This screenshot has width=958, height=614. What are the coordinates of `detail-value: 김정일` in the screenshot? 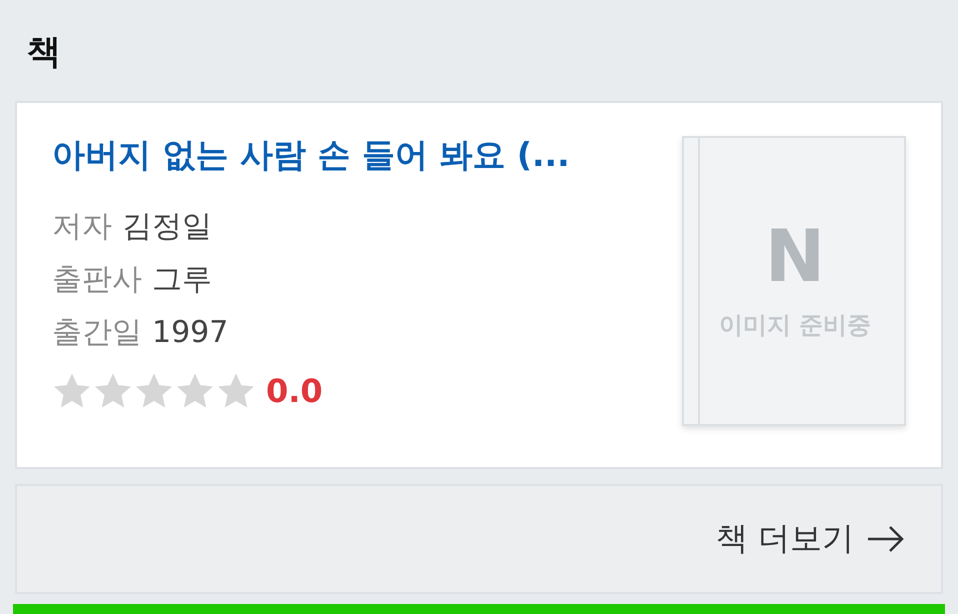 It's located at (167, 226).